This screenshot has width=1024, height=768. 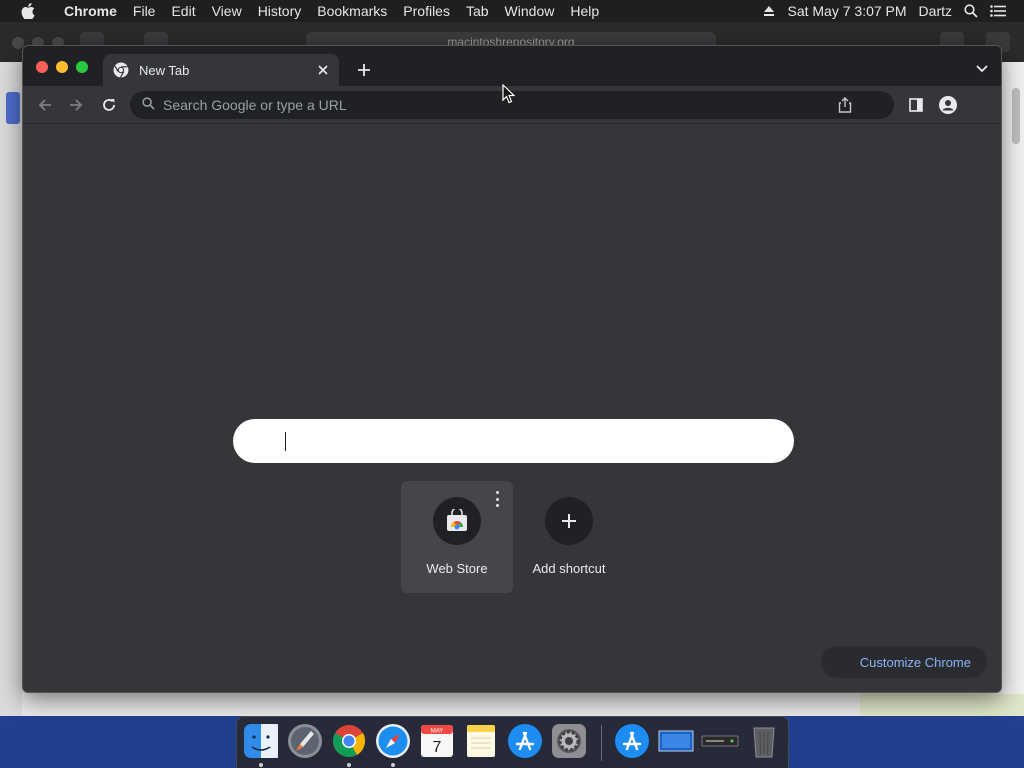 What do you see at coordinates (227, 11) in the screenshot?
I see `menu-view: View` at bounding box center [227, 11].